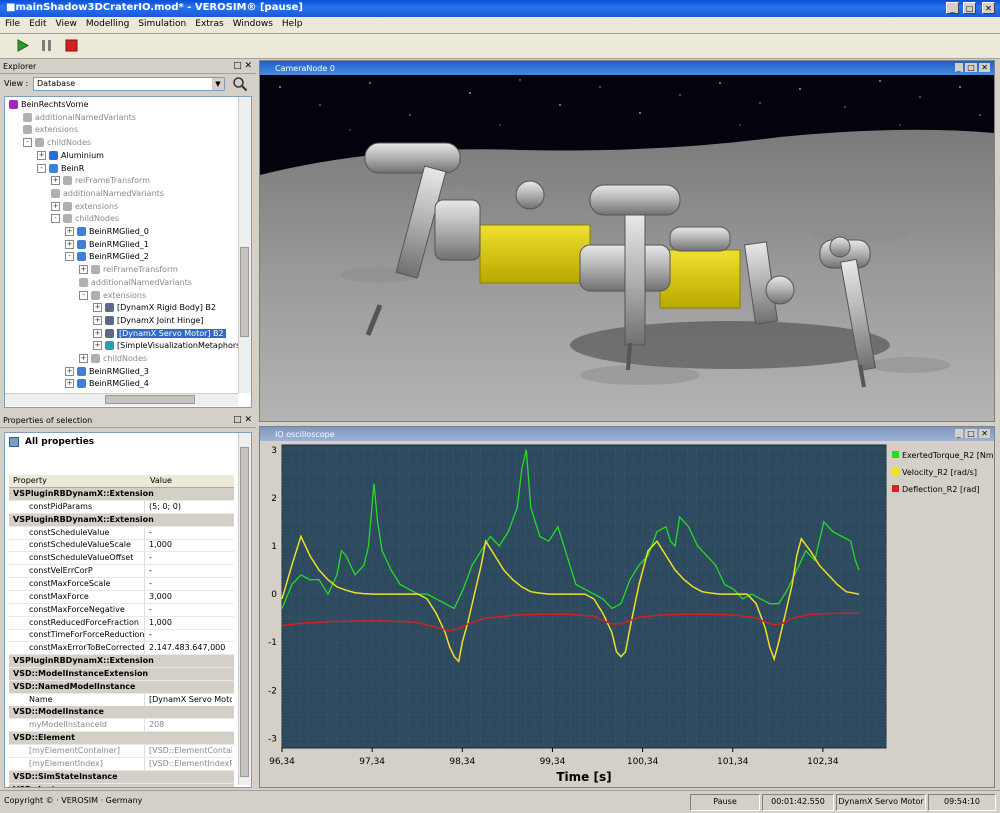 Image resolution: width=1000 pixels, height=813 pixels. What do you see at coordinates (48, 105) in the screenshot?
I see `tree-item: BeinRechtsVorne` at bounding box center [48, 105].